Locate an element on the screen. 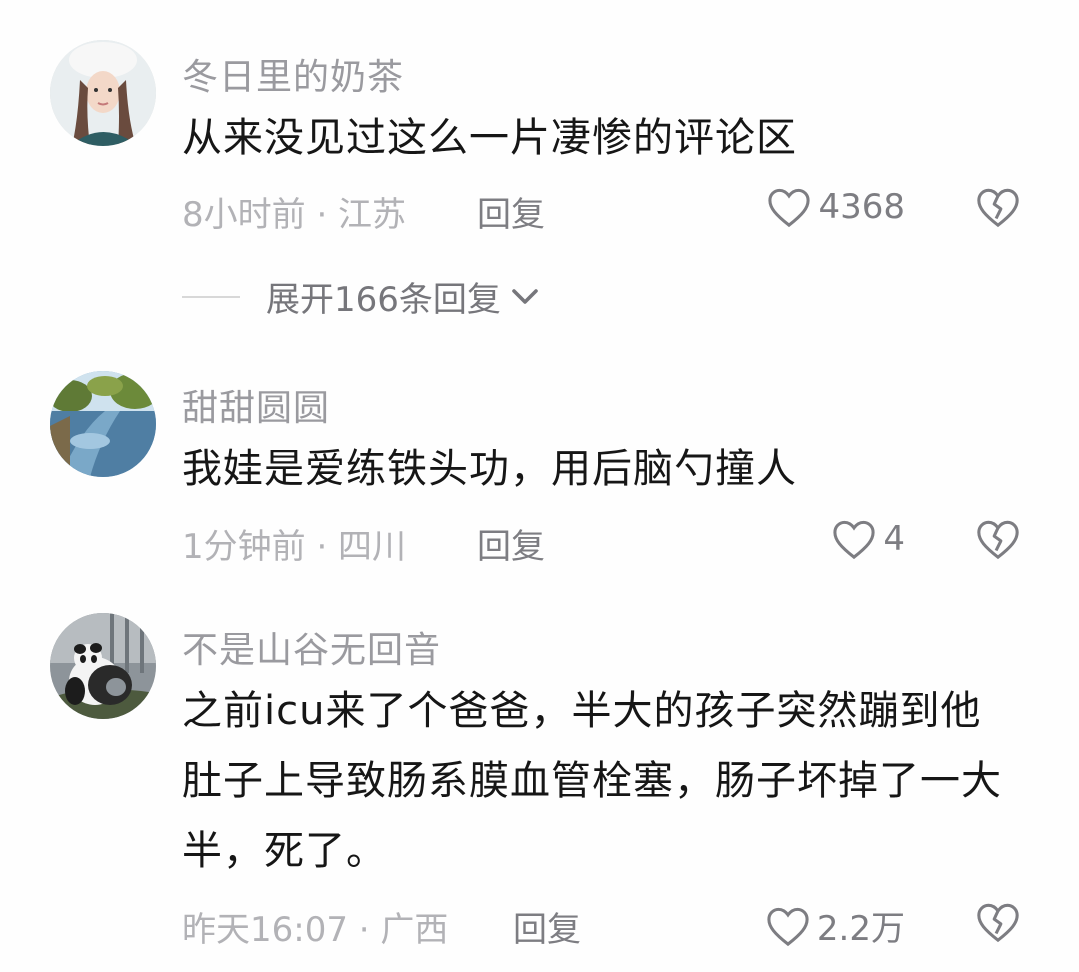  chevron-down-icon is located at coordinates (525, 296).